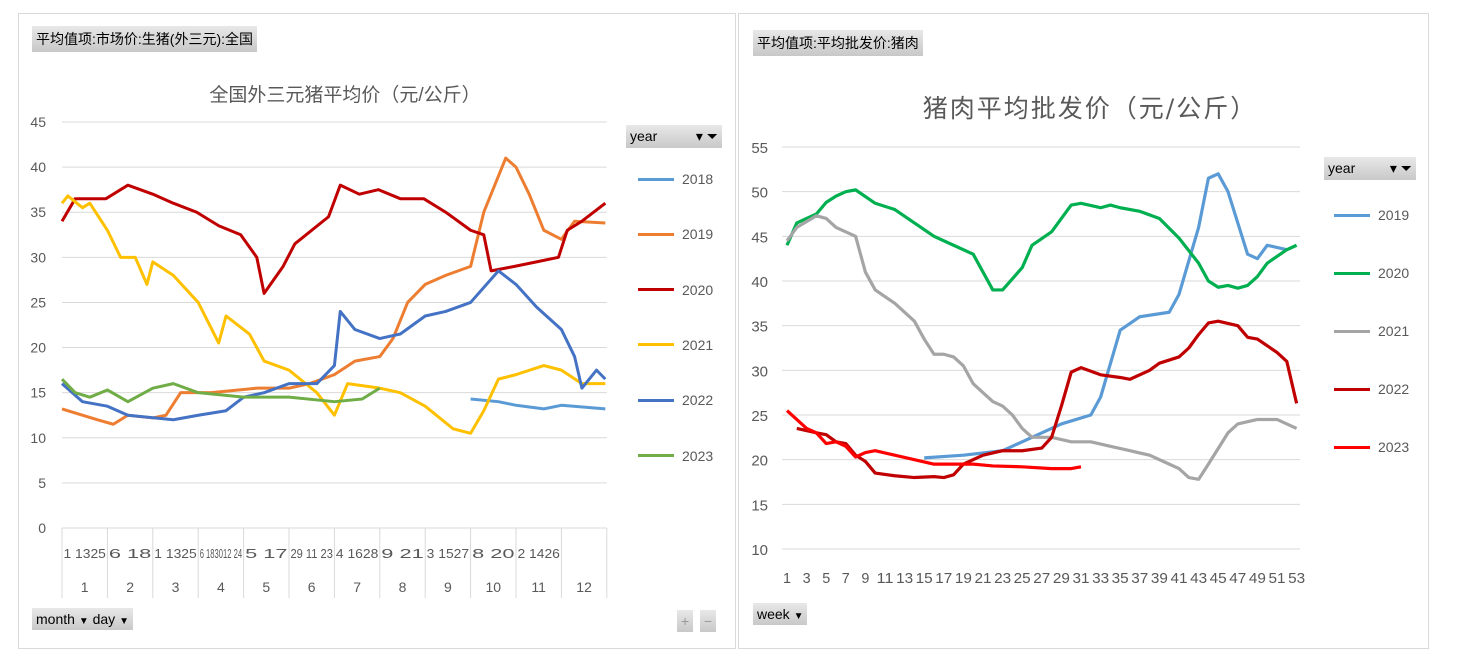 The image size is (1463, 666). Describe the element at coordinates (85, 587) in the screenshot. I see `month-tick-label: 1` at that location.